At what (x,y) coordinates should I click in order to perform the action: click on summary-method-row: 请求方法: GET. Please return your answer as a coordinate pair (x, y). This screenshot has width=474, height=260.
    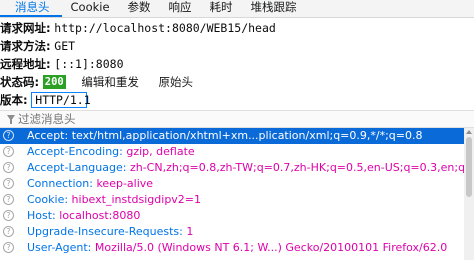
    Looking at the image, I should click on (37, 46).